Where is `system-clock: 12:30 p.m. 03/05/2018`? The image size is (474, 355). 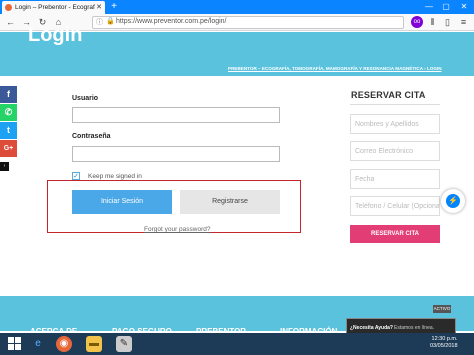 system-clock: 12:30 p.m. 03/05/2018 is located at coordinates (444, 343).